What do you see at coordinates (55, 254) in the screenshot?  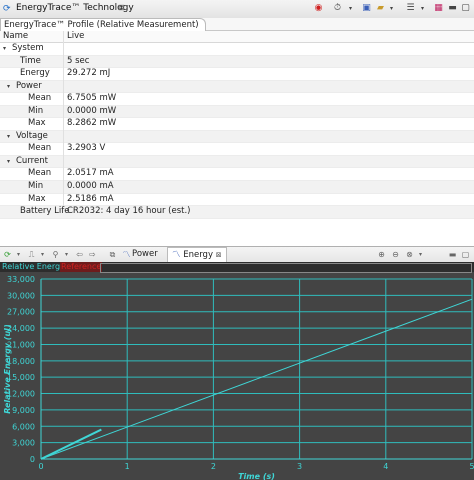 I see `pin-icon: ⚲` at bounding box center [55, 254].